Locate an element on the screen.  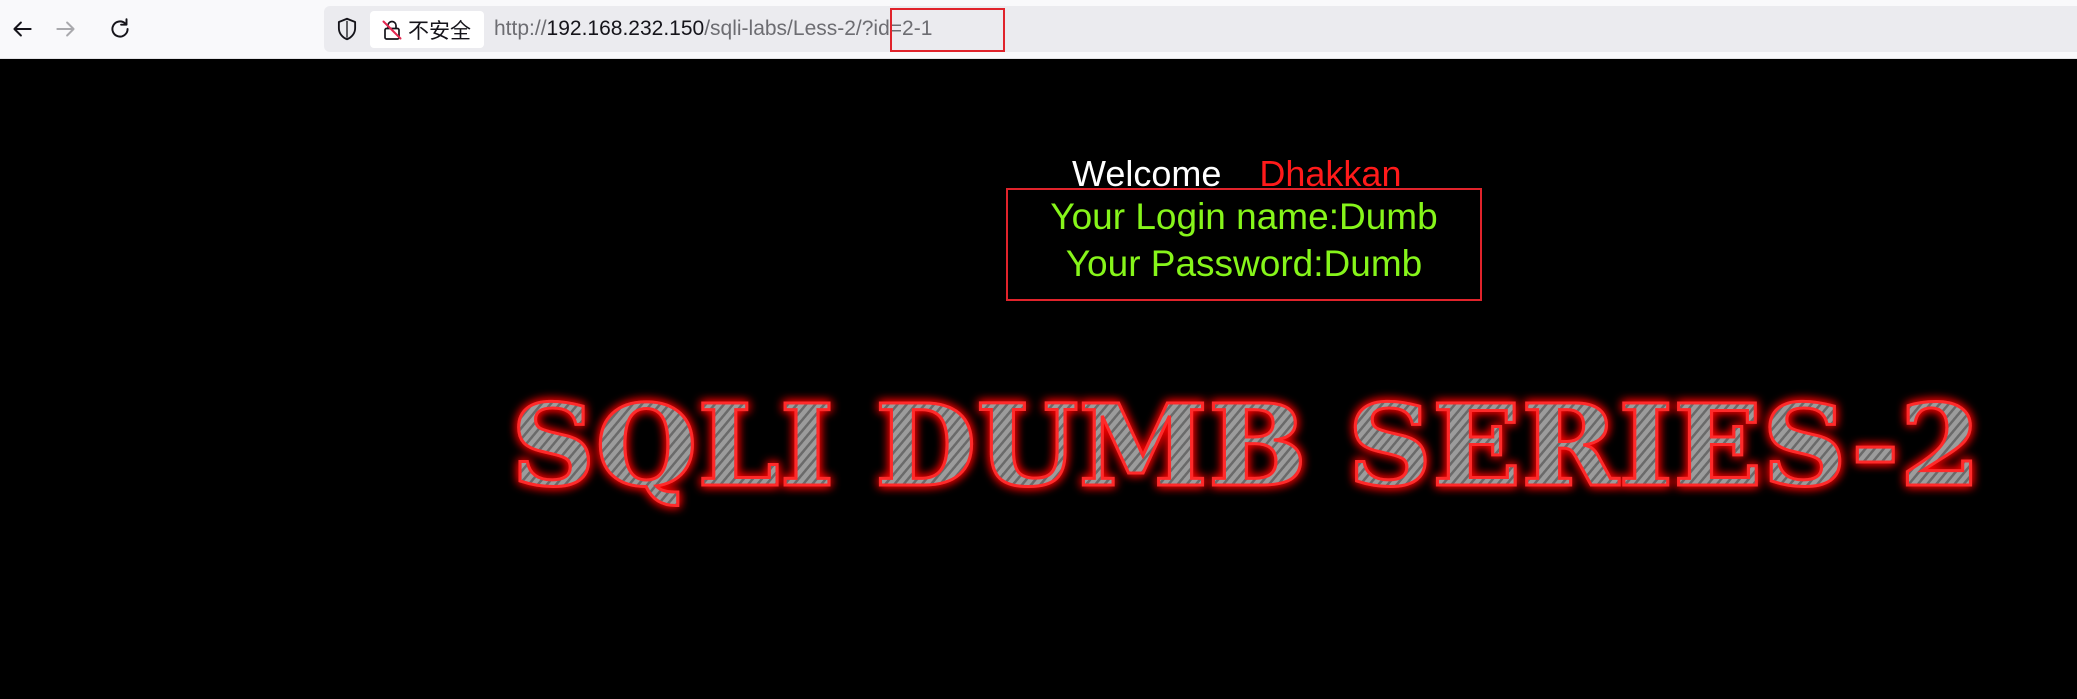
series-banner: SQLI DUMB SERIES-2 is located at coordinates (1246, 447).